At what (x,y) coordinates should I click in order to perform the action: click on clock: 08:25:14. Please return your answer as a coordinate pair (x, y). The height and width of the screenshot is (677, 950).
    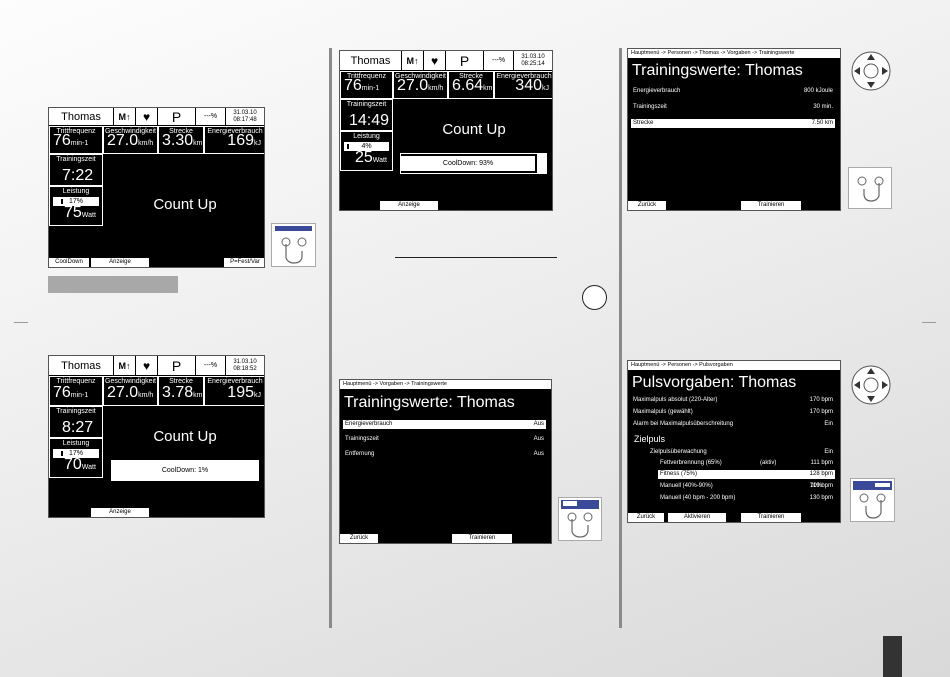
    Looking at the image, I should click on (533, 63).